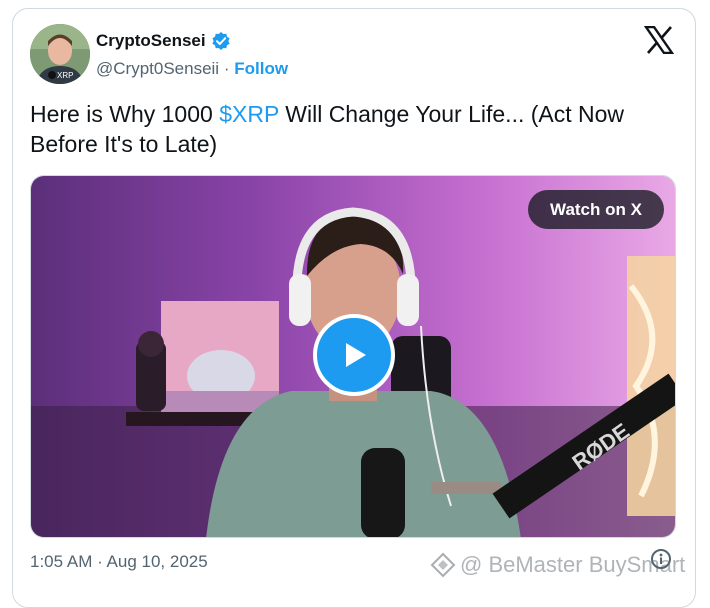  What do you see at coordinates (443, 565) in the screenshot?
I see `watermark-logo-icon` at bounding box center [443, 565].